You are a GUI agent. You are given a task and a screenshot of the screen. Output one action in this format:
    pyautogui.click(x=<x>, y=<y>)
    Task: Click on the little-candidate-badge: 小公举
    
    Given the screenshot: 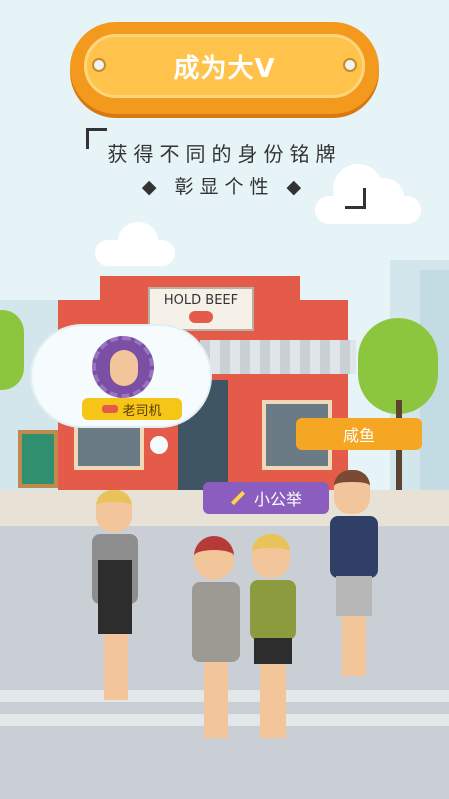 What is the action you would take?
    pyautogui.click(x=266, y=498)
    